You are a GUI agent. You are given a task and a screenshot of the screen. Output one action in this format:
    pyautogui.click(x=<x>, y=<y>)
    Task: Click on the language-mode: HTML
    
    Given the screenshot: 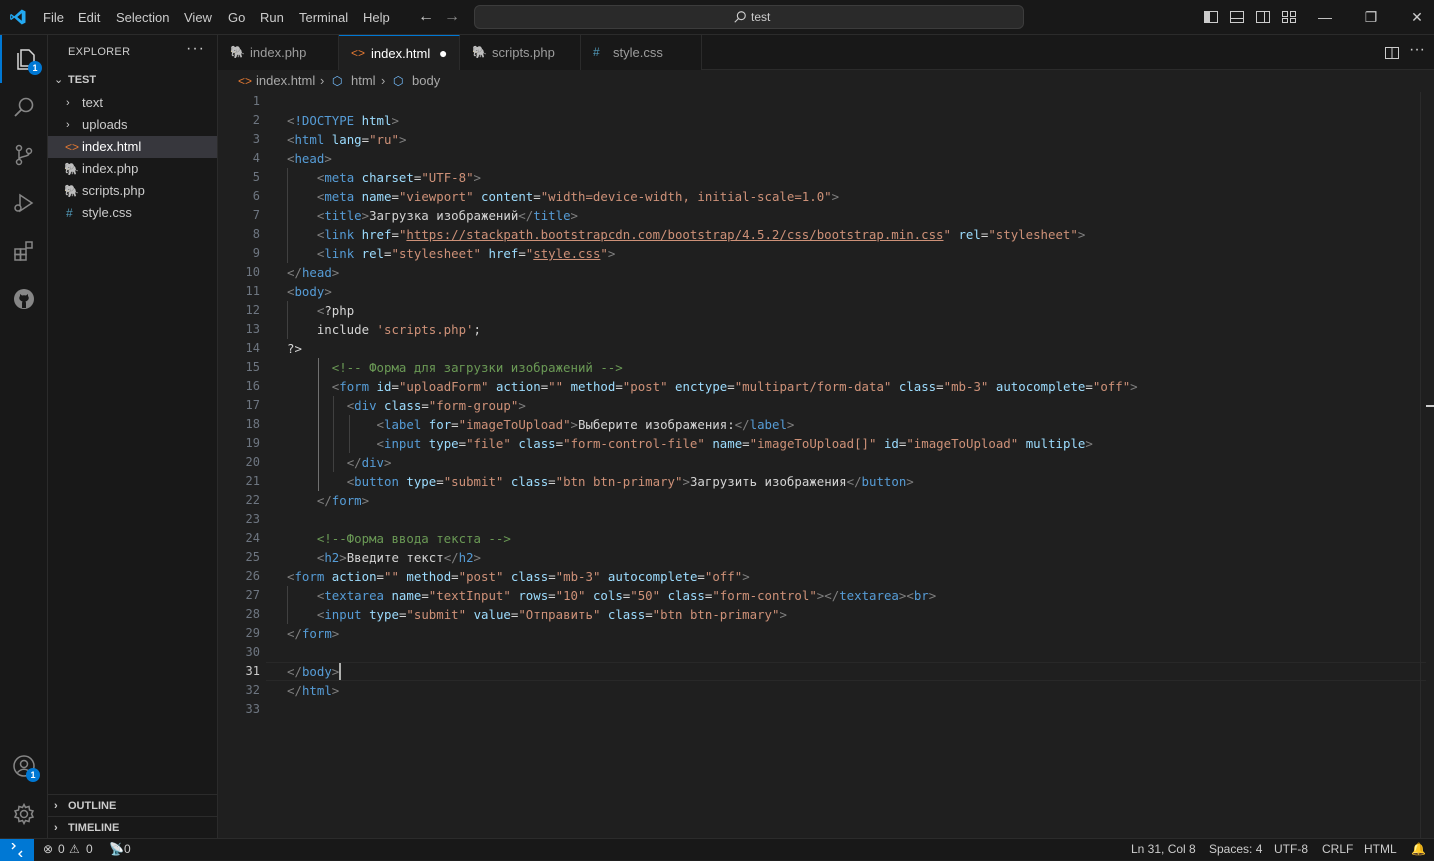 What is the action you would take?
    pyautogui.click(x=1380, y=850)
    